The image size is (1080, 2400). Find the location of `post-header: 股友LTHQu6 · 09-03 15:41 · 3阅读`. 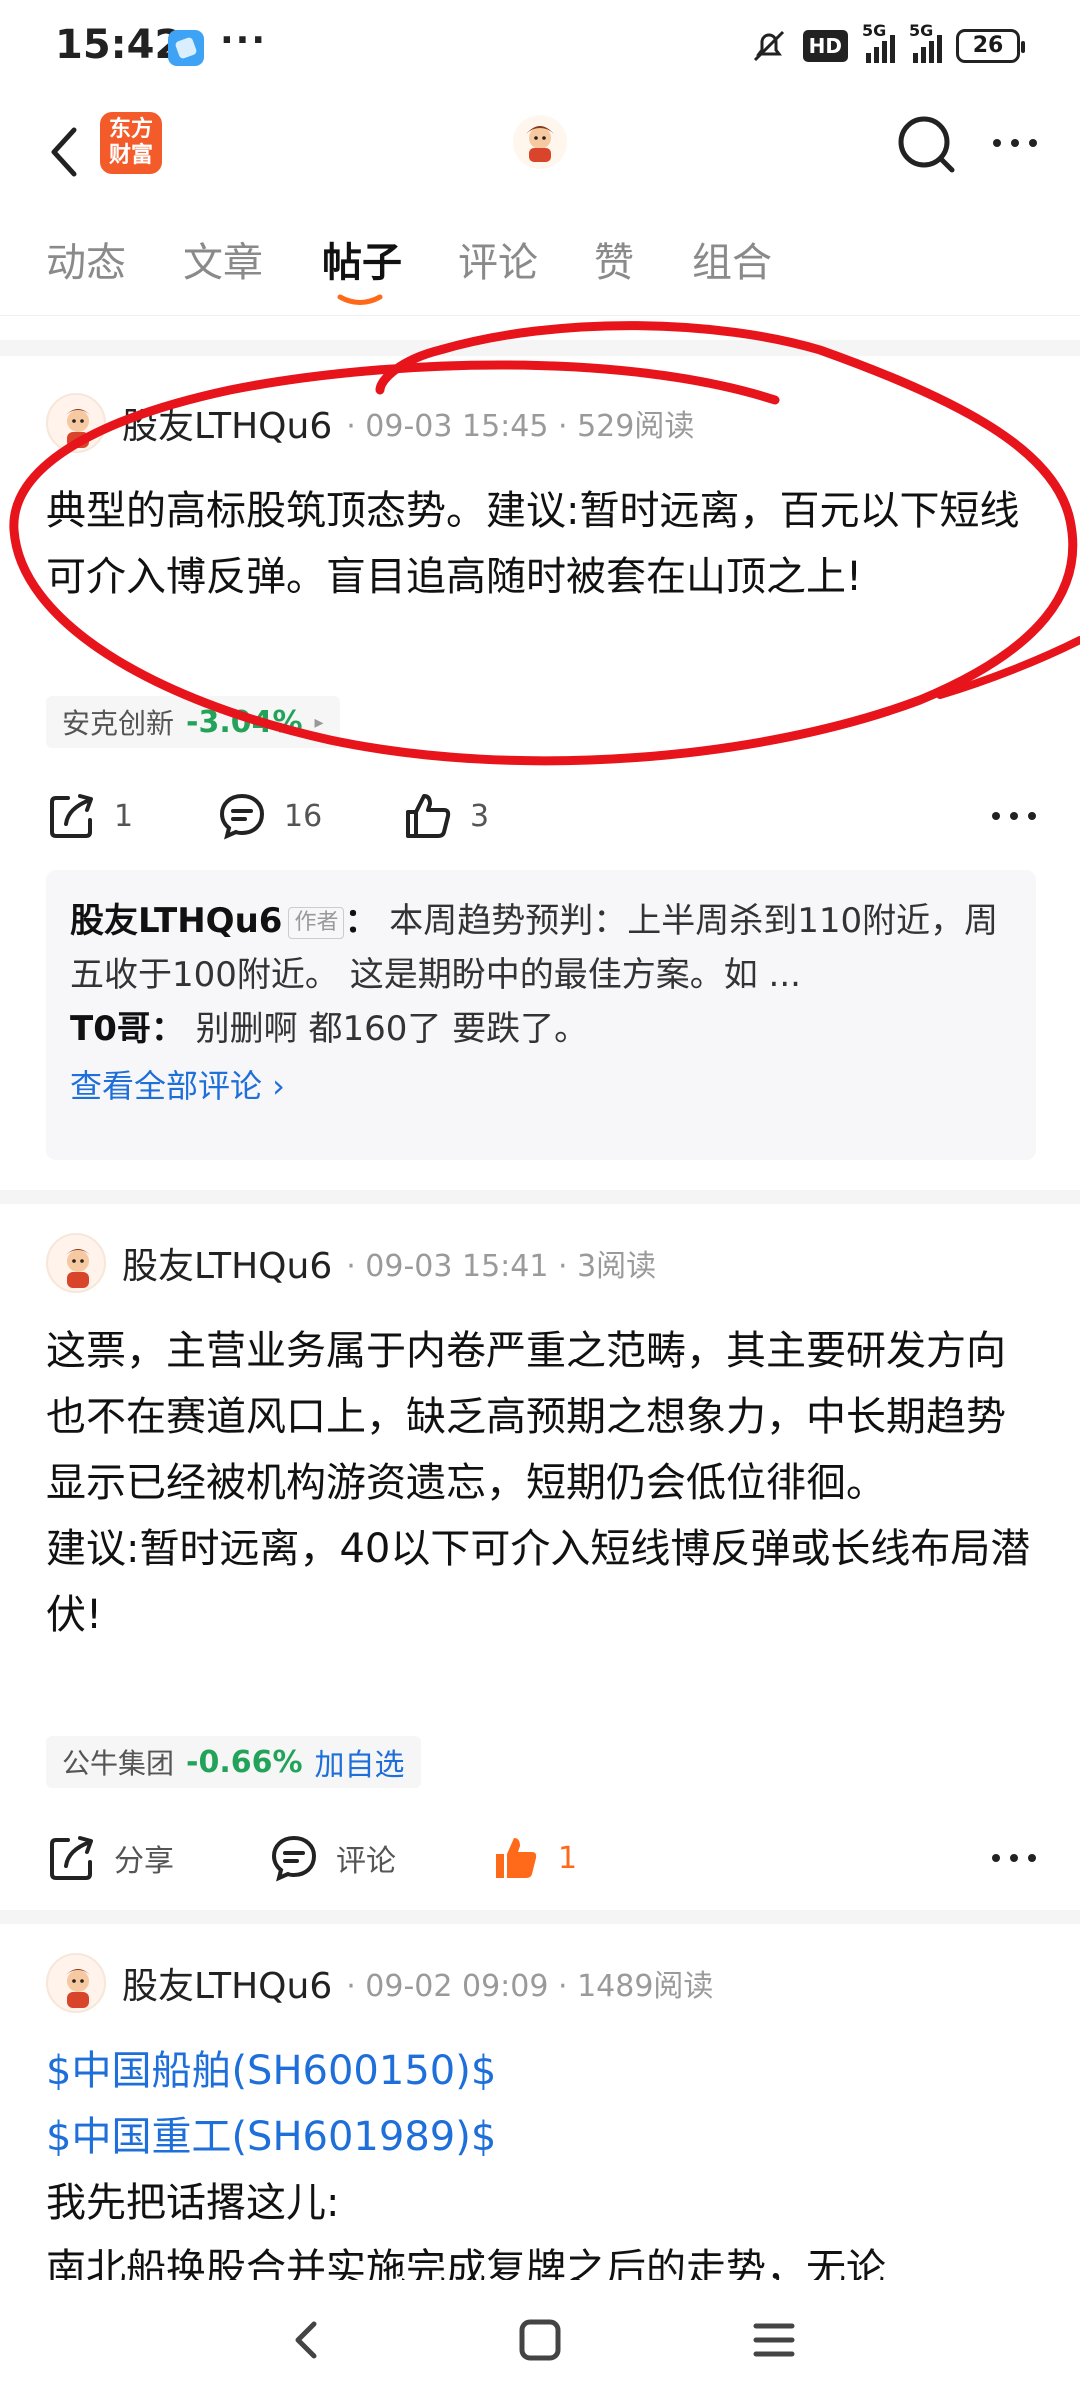

post-header: 股友LTHQu6 · 09-03 15:41 · 3阅读 is located at coordinates (351, 1263).